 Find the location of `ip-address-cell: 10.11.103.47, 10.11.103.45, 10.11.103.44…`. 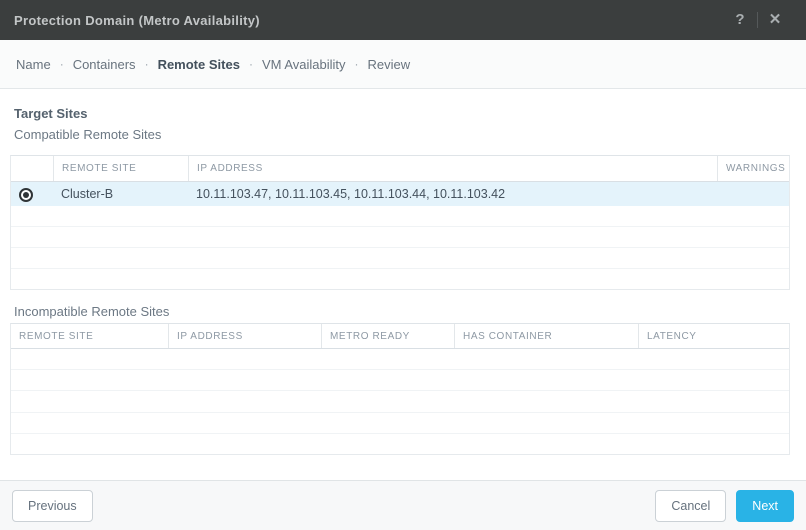

ip-address-cell: 10.11.103.47, 10.11.103.45, 10.11.103.44… is located at coordinates (351, 194).